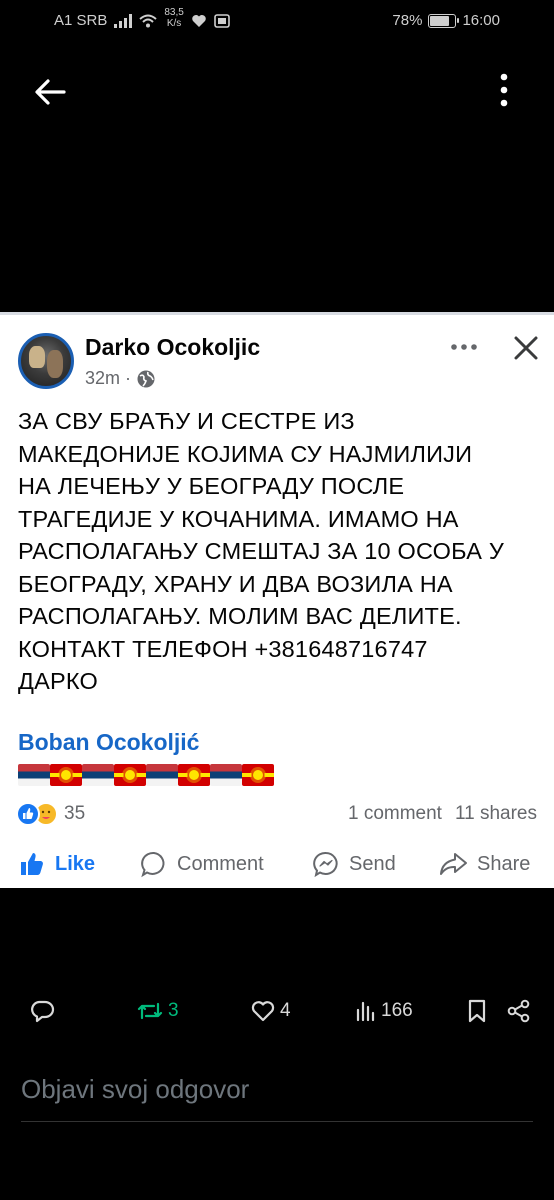 Image resolution: width=554 pixels, height=1200 pixels. I want to click on reply-bubble-icon, so click(43, 1011).